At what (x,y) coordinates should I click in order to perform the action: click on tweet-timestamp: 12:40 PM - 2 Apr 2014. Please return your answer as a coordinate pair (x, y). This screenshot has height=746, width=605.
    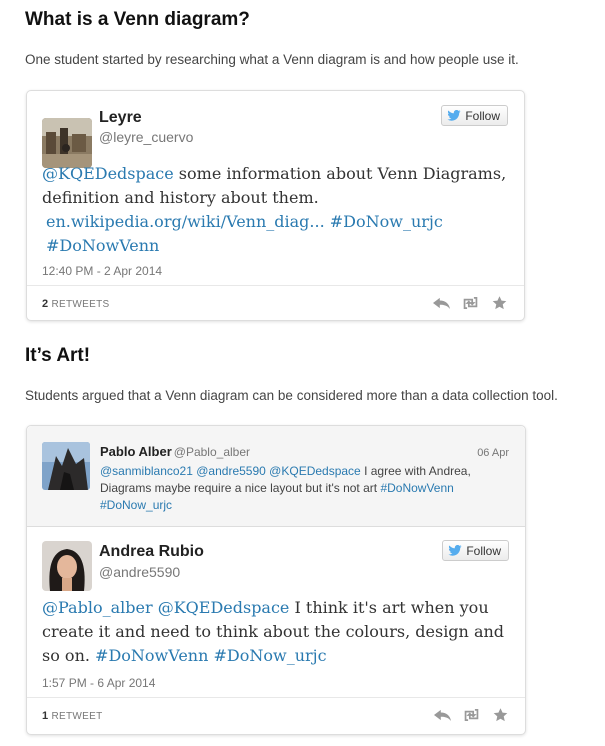
    Looking at the image, I should click on (102, 271).